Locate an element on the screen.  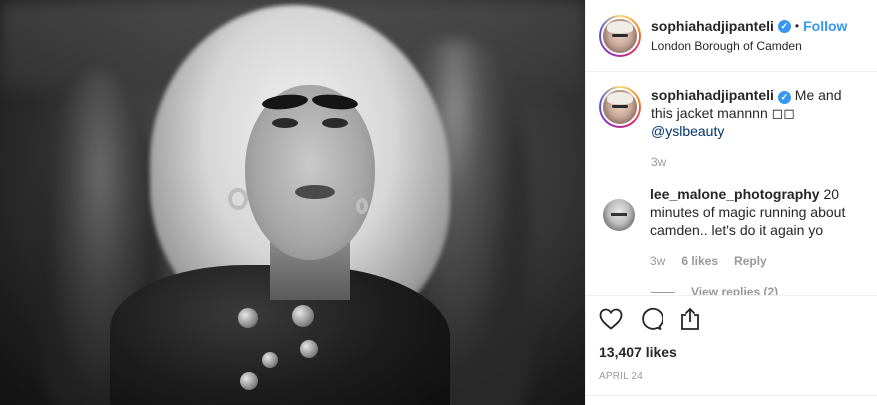
author-username: sophiahadjipanteli is located at coordinates (712, 26).